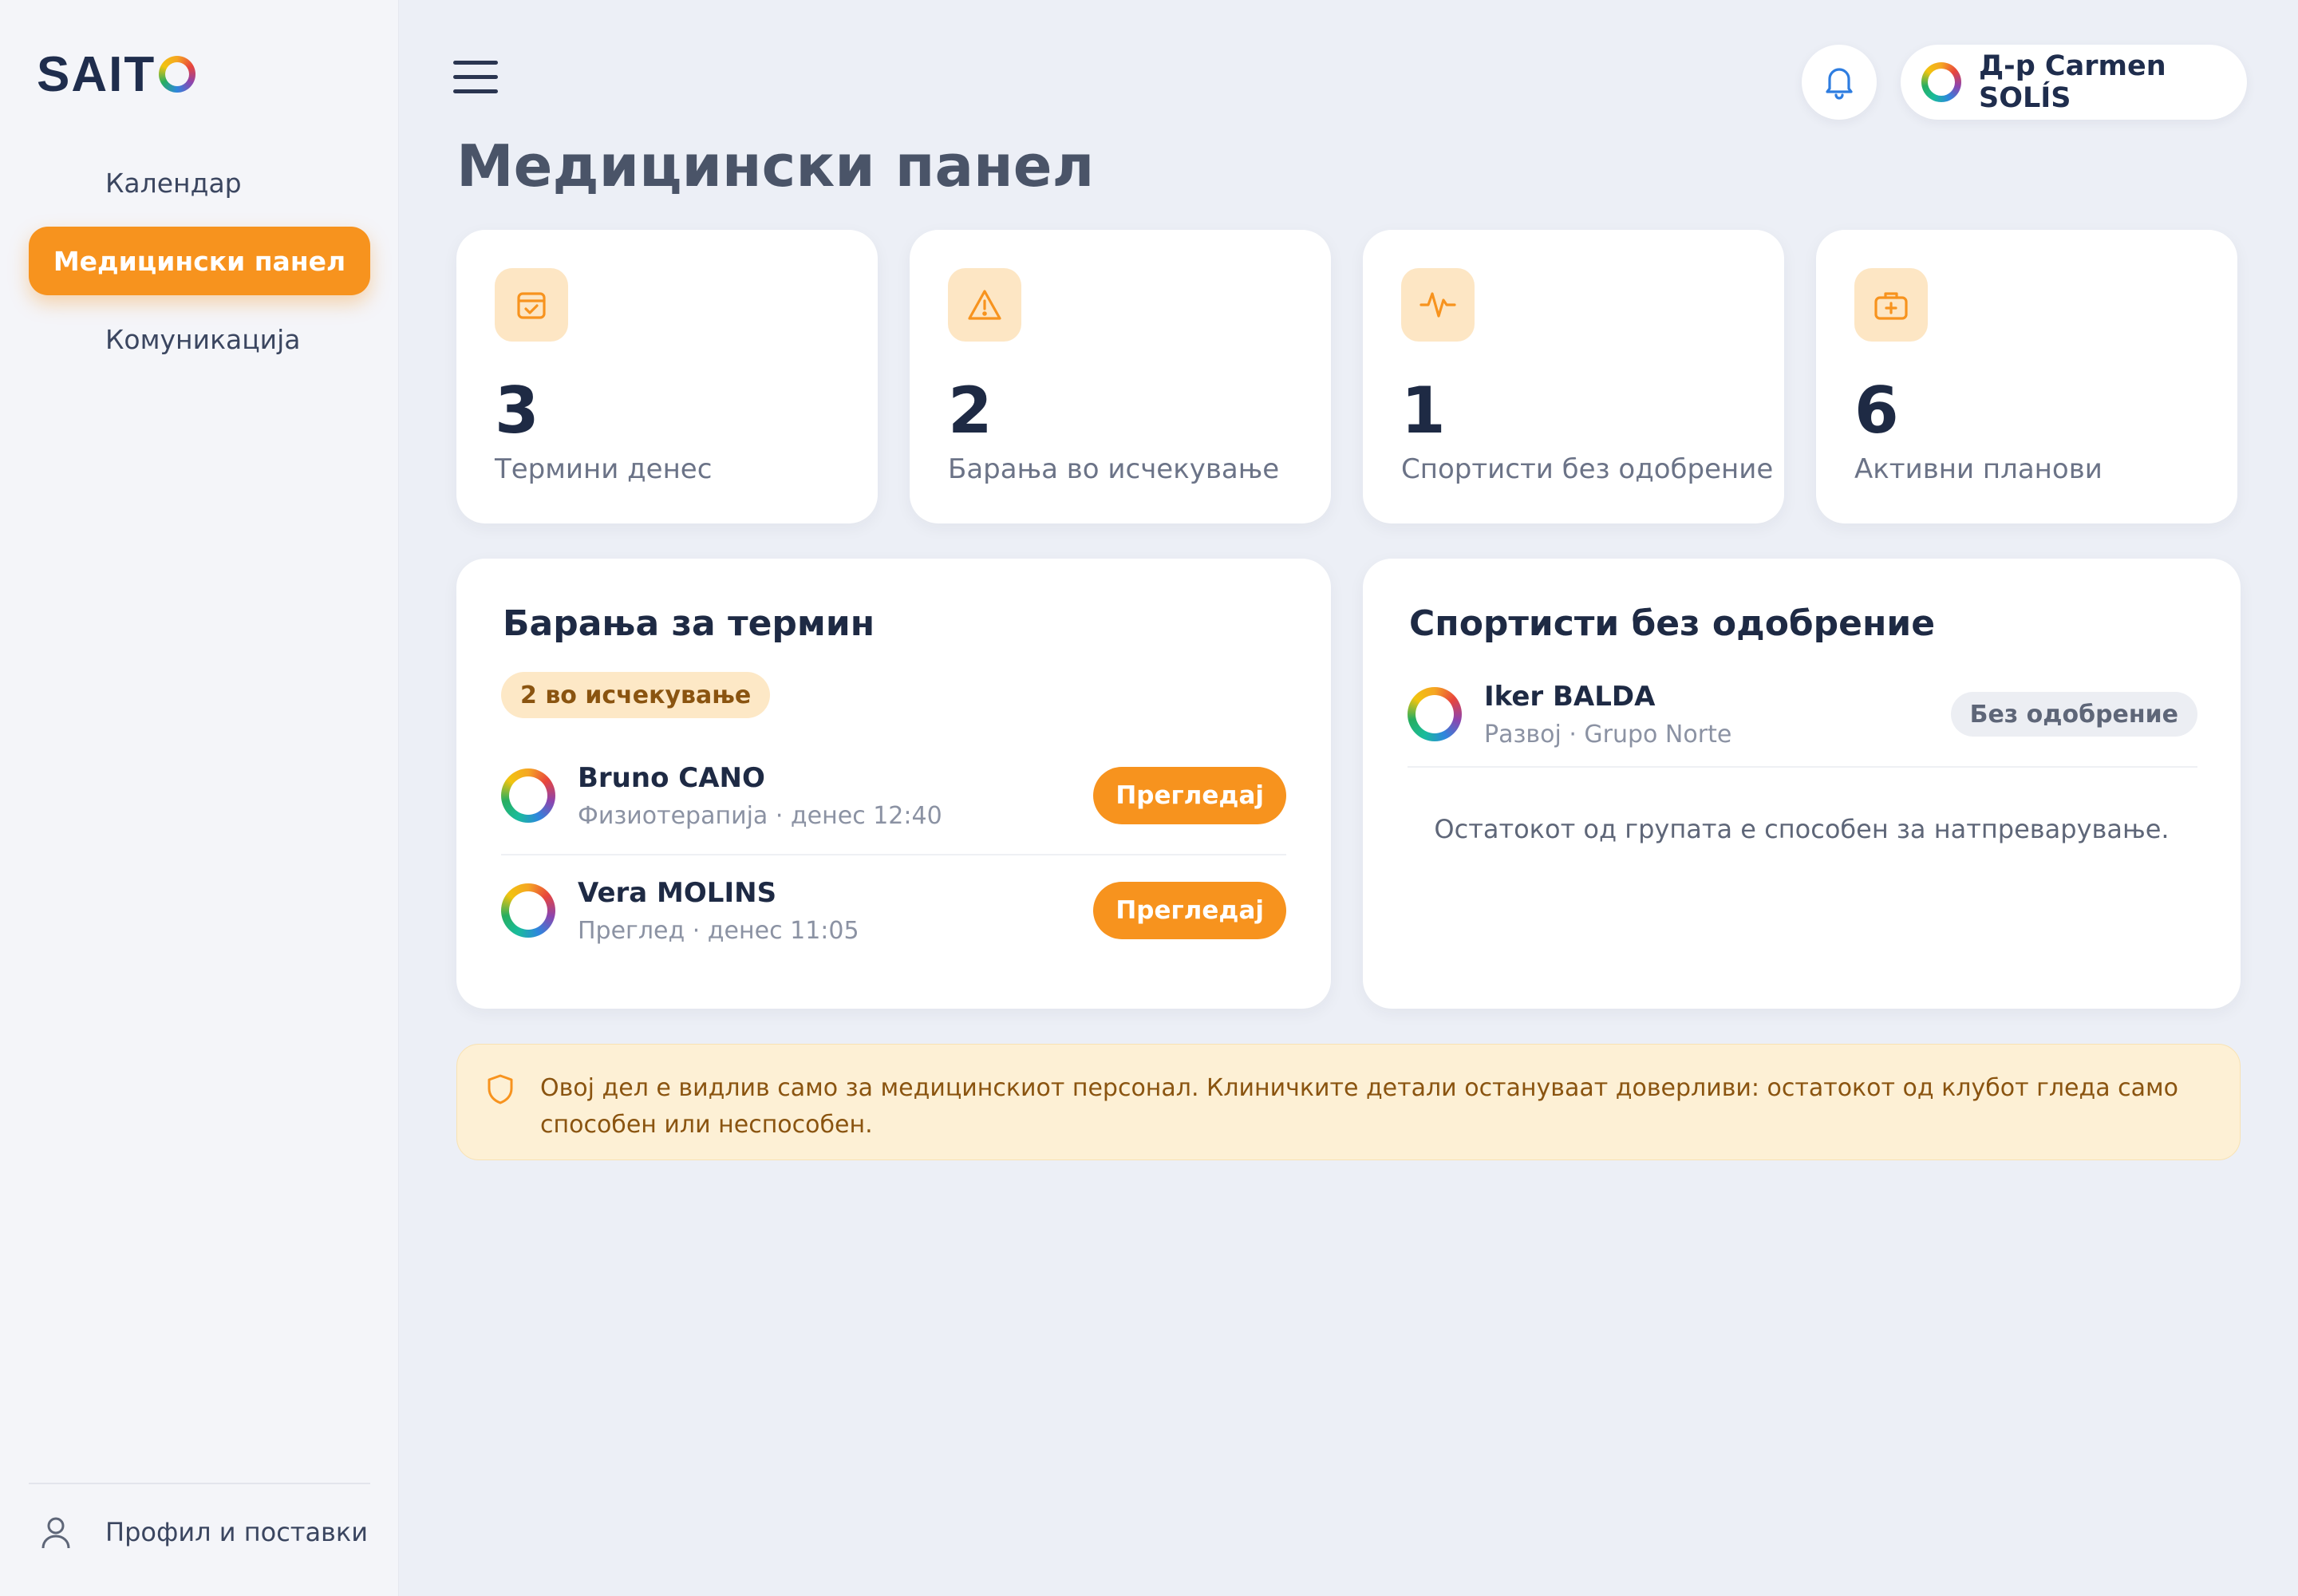 Image resolution: width=2298 pixels, height=1596 pixels. What do you see at coordinates (1876, 410) in the screenshot?
I see `stat-value: 6` at bounding box center [1876, 410].